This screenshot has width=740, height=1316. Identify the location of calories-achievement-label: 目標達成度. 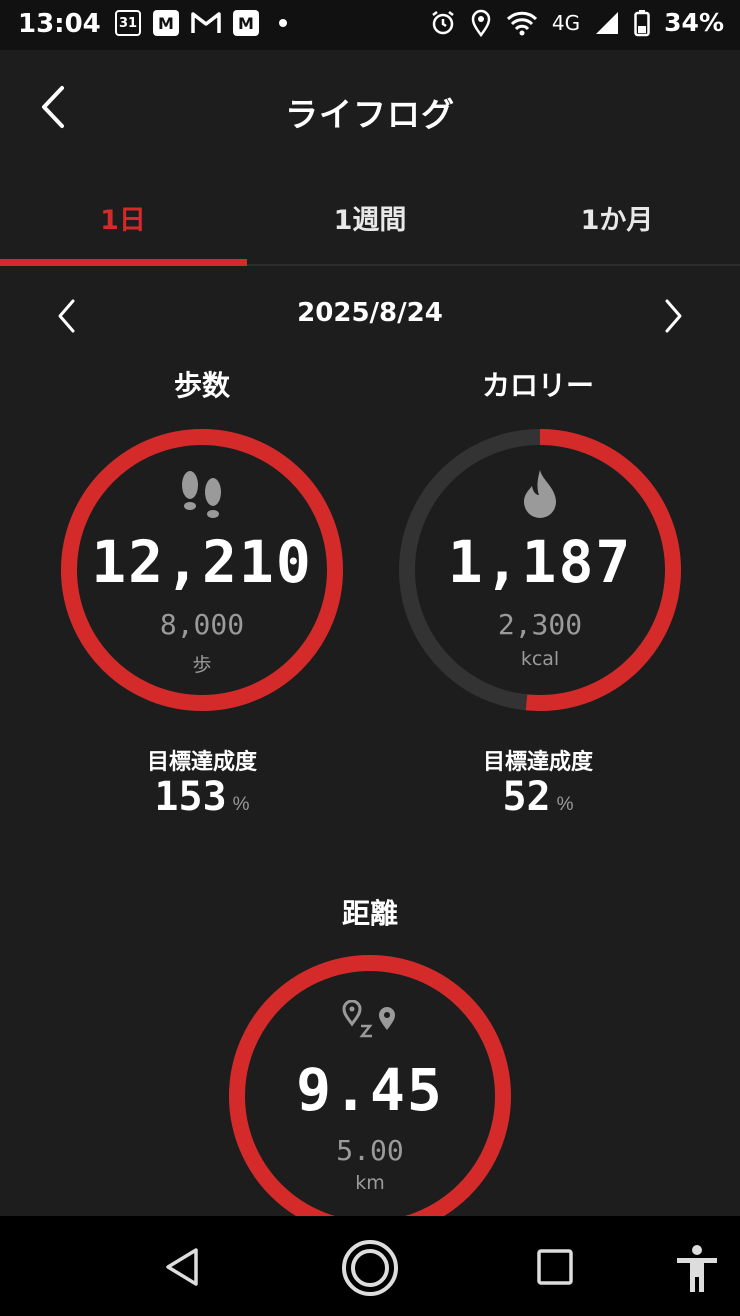
(537, 762).